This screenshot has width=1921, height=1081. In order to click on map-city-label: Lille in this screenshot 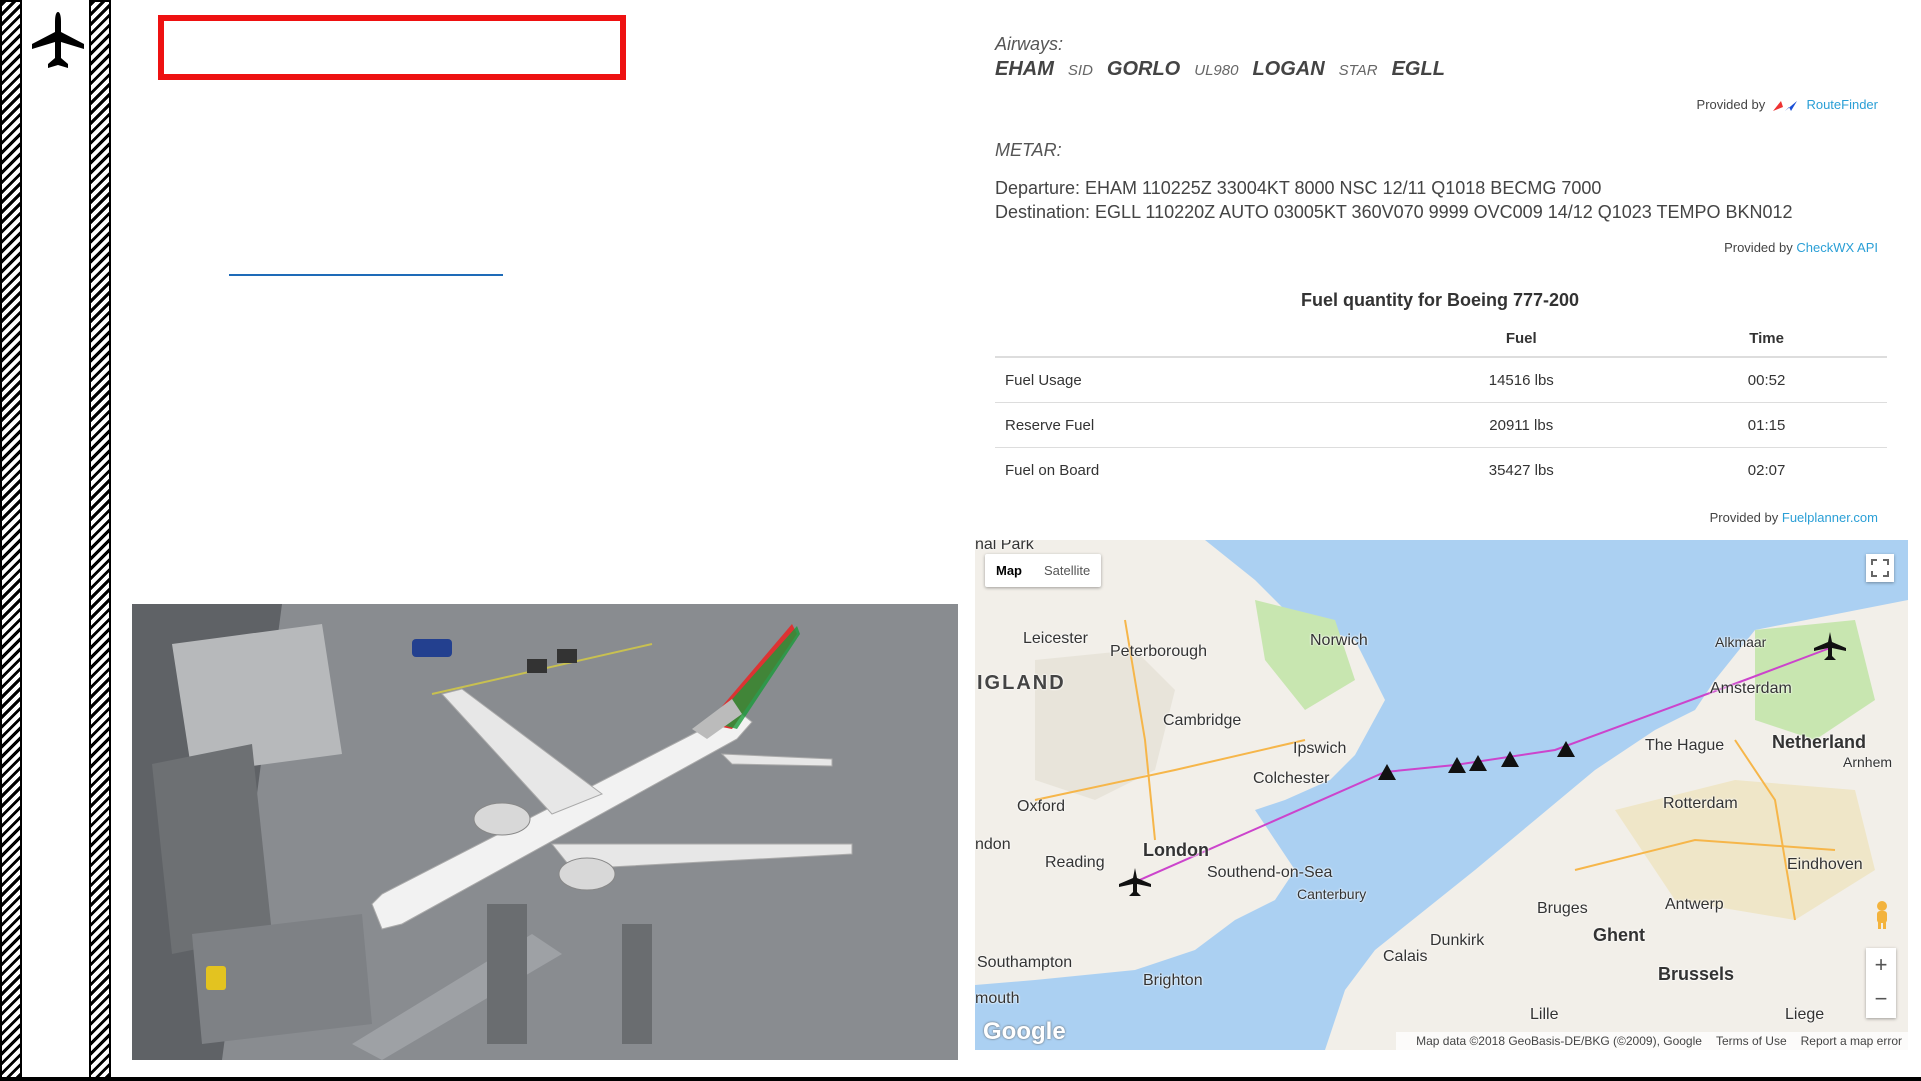, I will do `click(1544, 1014)`.